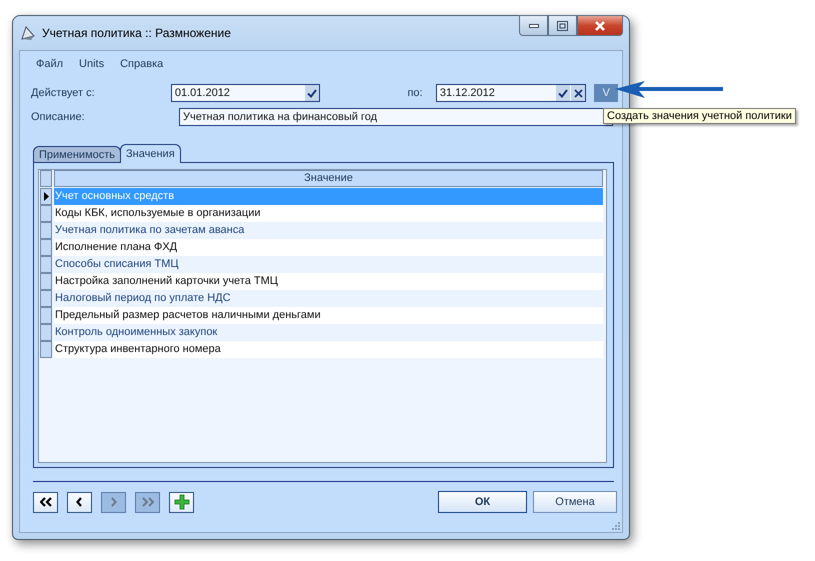 The height and width of the screenshot is (561, 815). What do you see at coordinates (670, 90) in the screenshot?
I see `arrow-icon` at bounding box center [670, 90].